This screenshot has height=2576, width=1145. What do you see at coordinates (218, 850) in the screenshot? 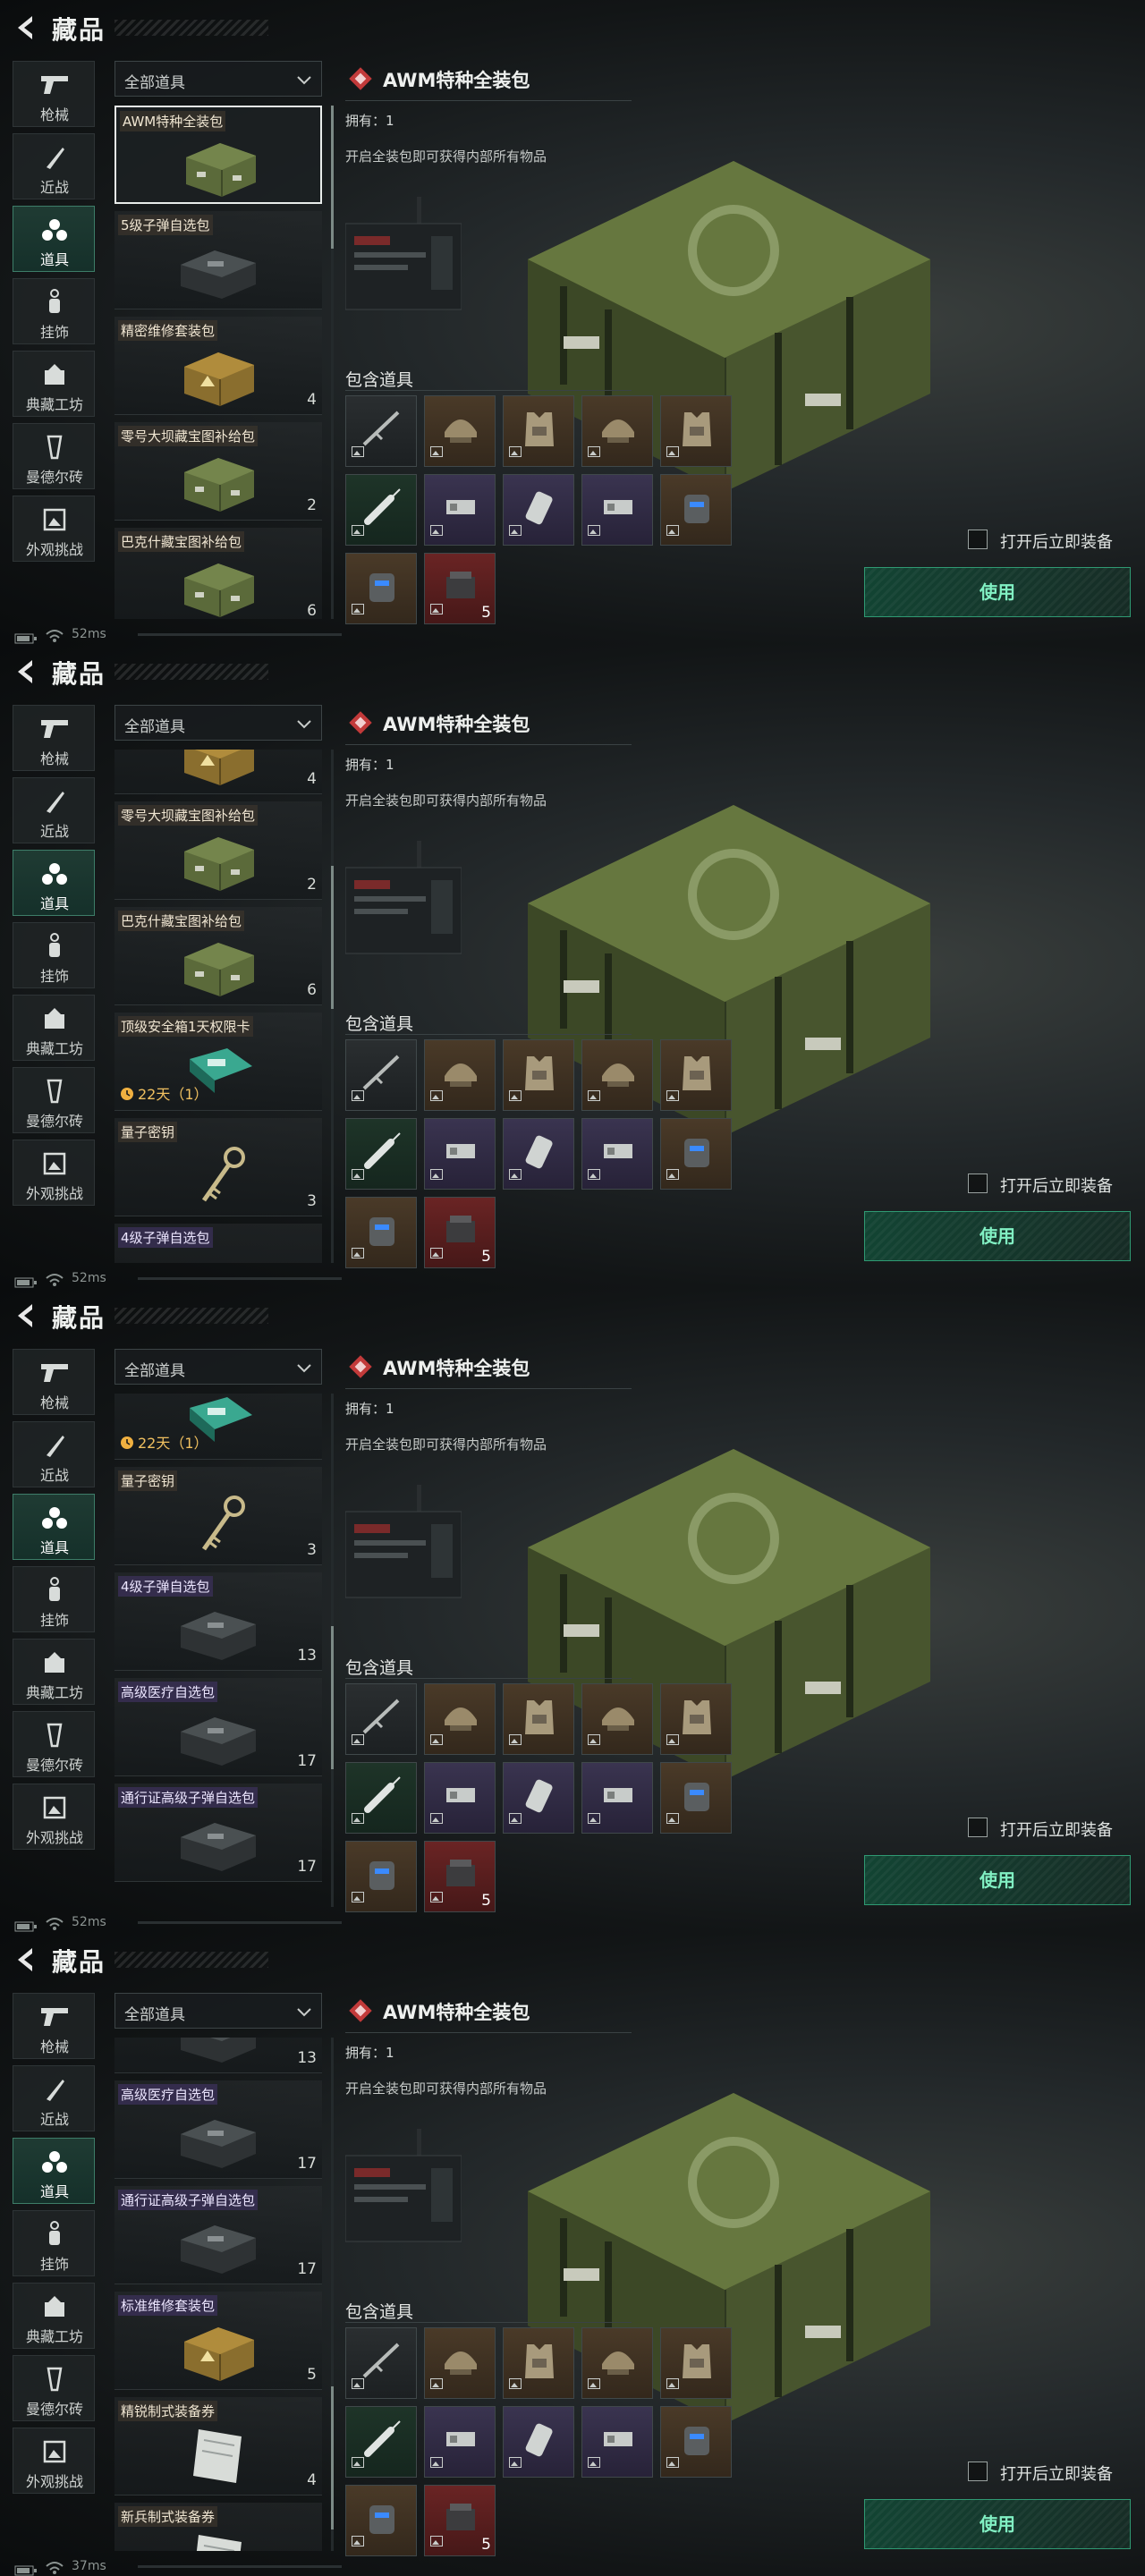
I see `list-item: 零号大坝藏宝图补给包 2` at bounding box center [218, 850].